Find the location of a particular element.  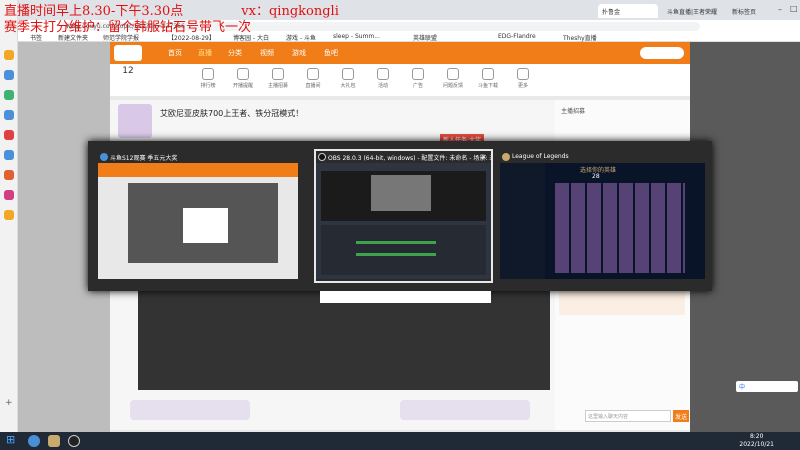

start-icon: ⊞ is located at coordinates (12, 439).